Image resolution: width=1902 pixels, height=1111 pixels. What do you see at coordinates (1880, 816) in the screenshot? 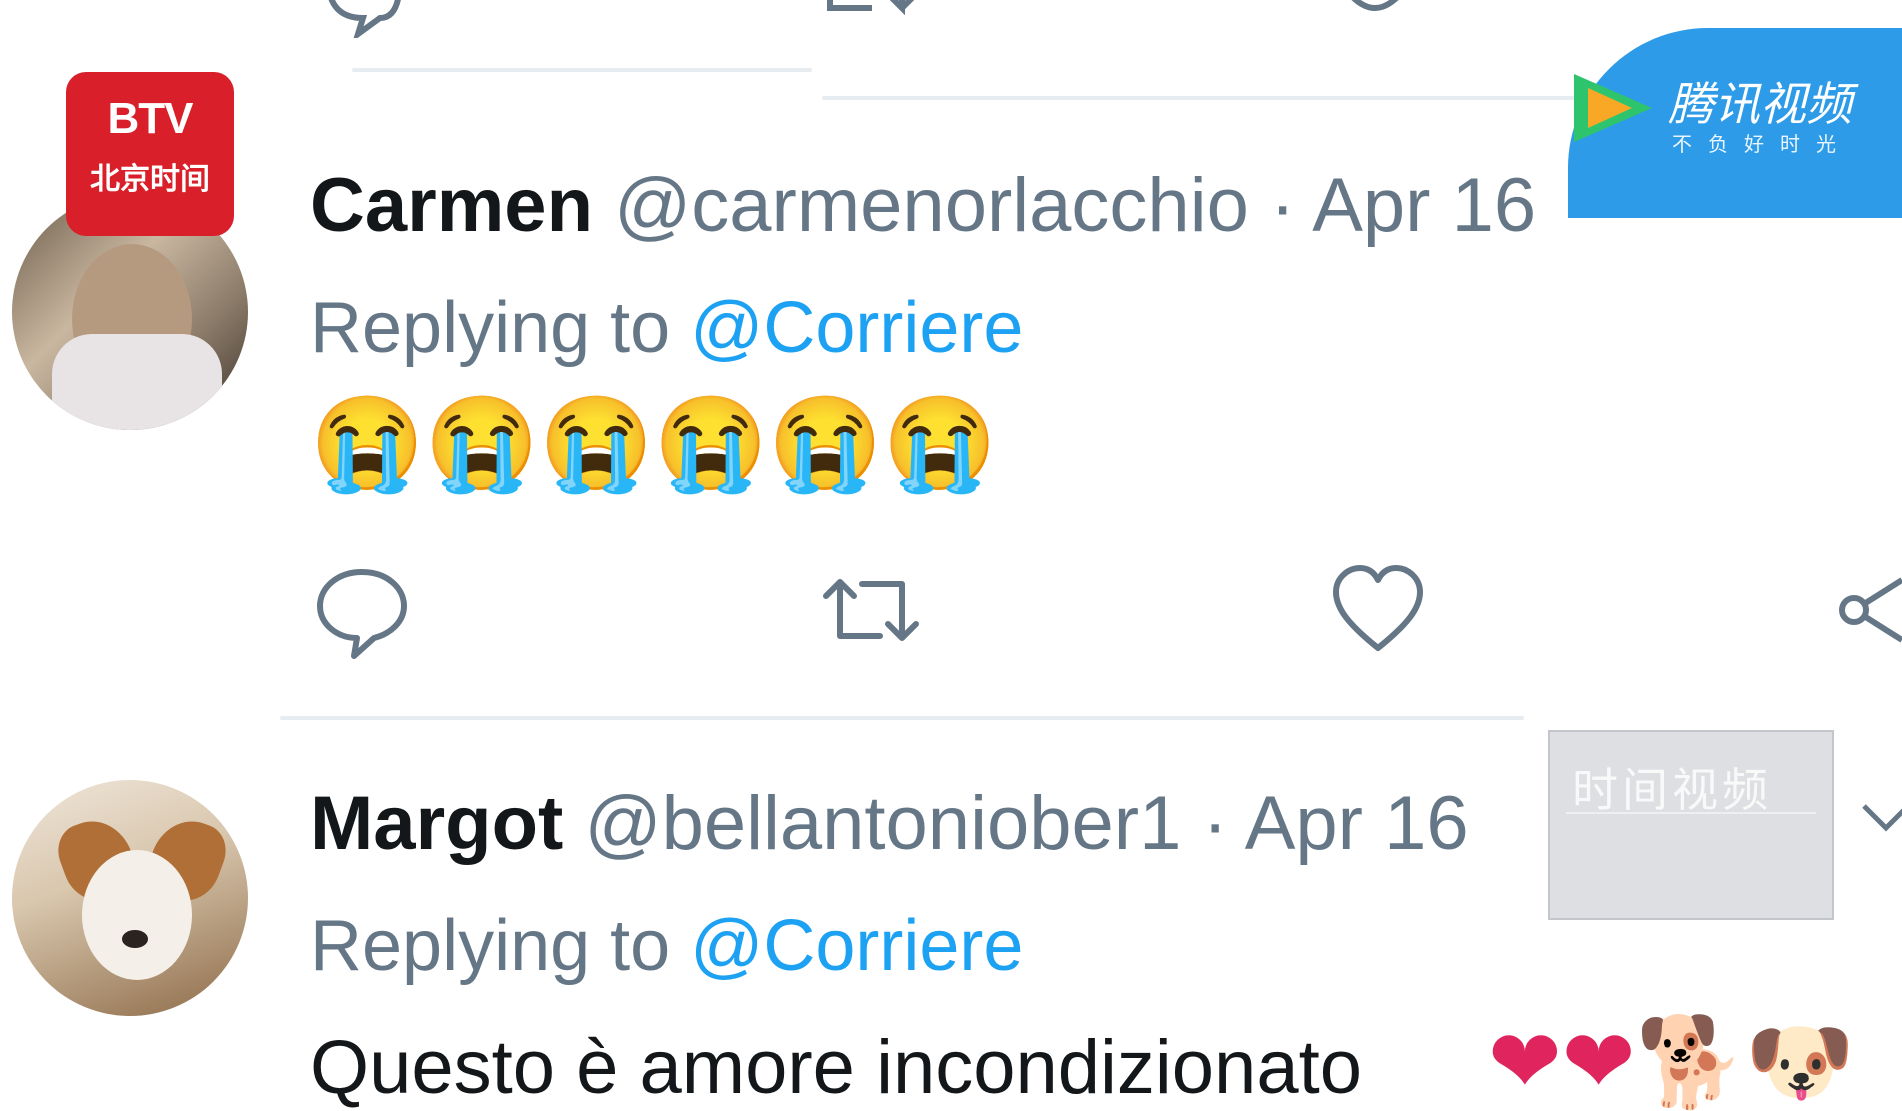
I see `chevron-down-icon` at bounding box center [1880, 816].